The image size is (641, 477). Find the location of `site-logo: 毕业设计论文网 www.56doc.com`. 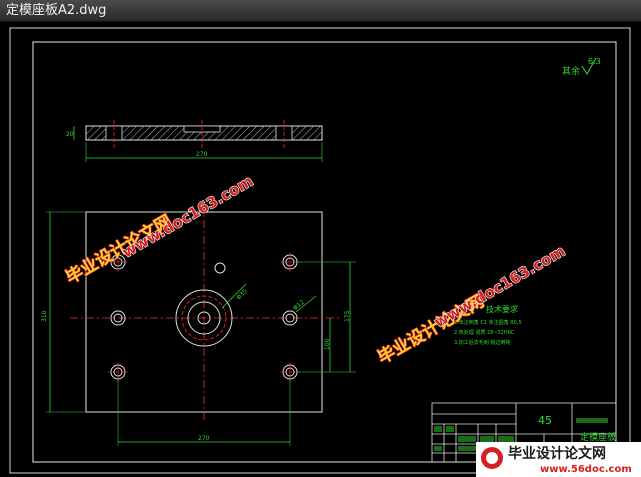

site-logo: 毕业设计论文网 www.56doc.com is located at coordinates (558, 459).